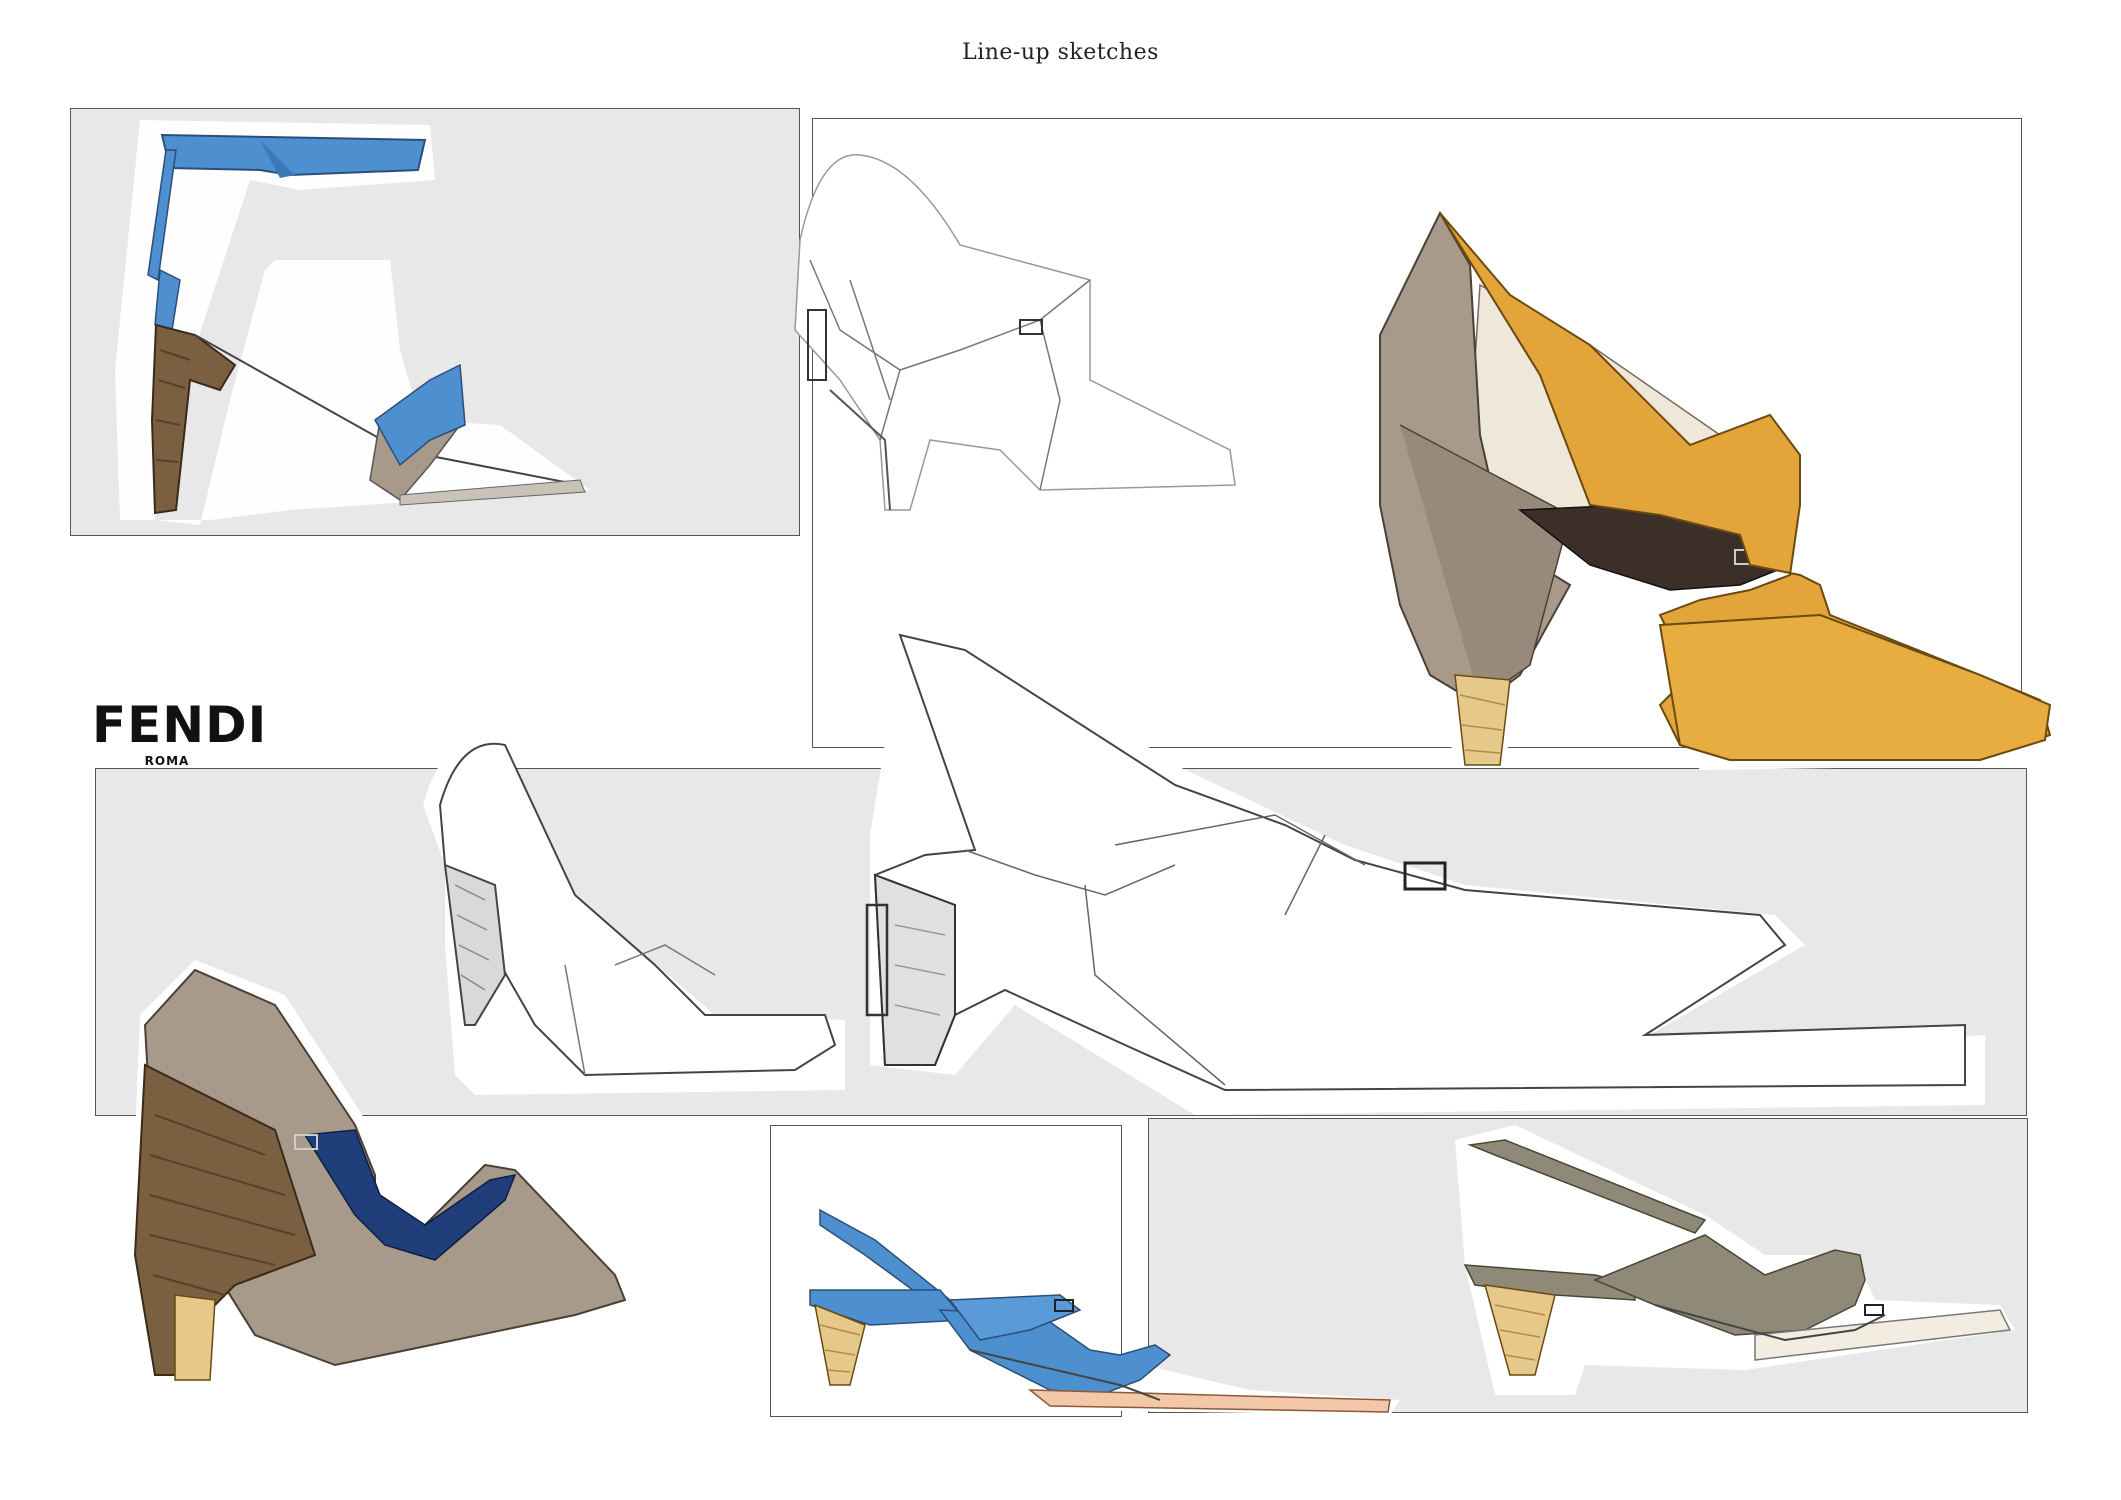 The height and width of the screenshot is (1500, 2121). What do you see at coordinates (352, 322) in the screenshot?
I see `sketch-blue-ankle-strap-sandal` at bounding box center [352, 322].